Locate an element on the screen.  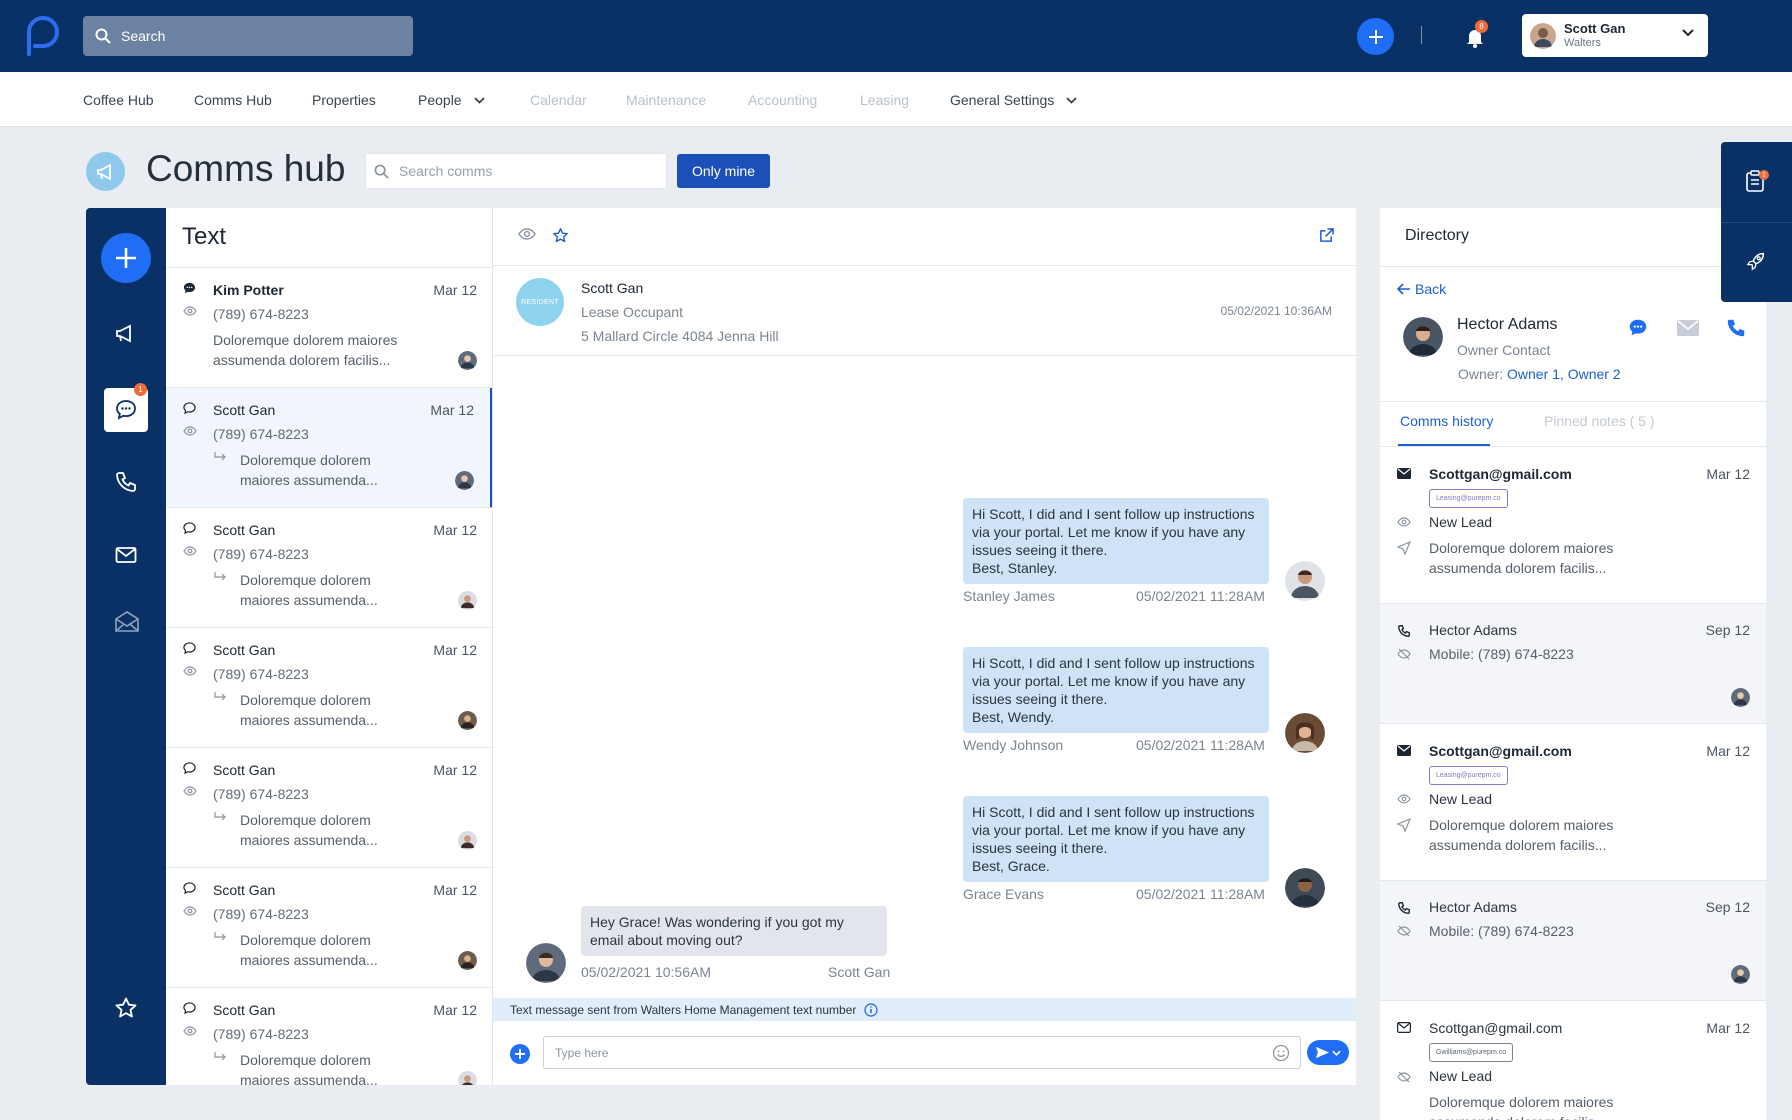
eye-off-icon is located at coordinates (1404, 931).